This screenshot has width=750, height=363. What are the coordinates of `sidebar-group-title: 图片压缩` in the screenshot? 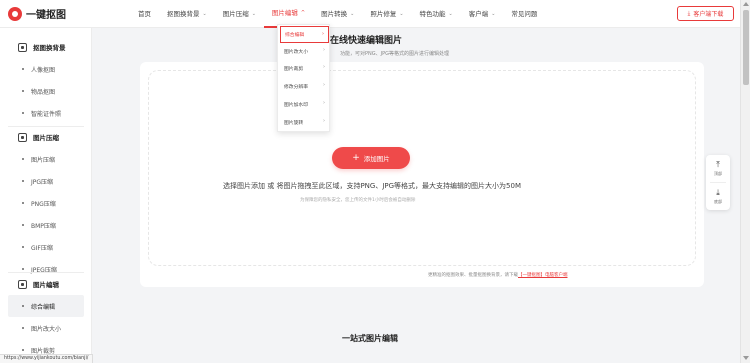 It's located at (45, 137).